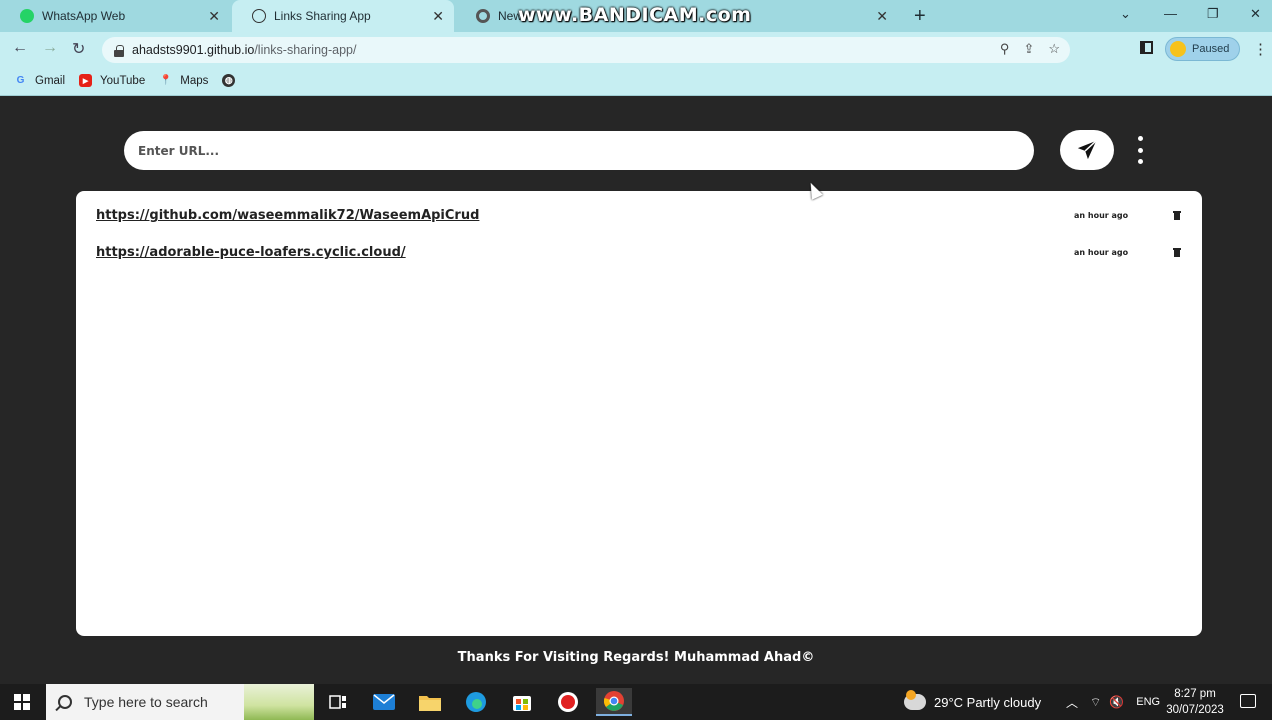  I want to click on send-icon, so click(1087, 150).